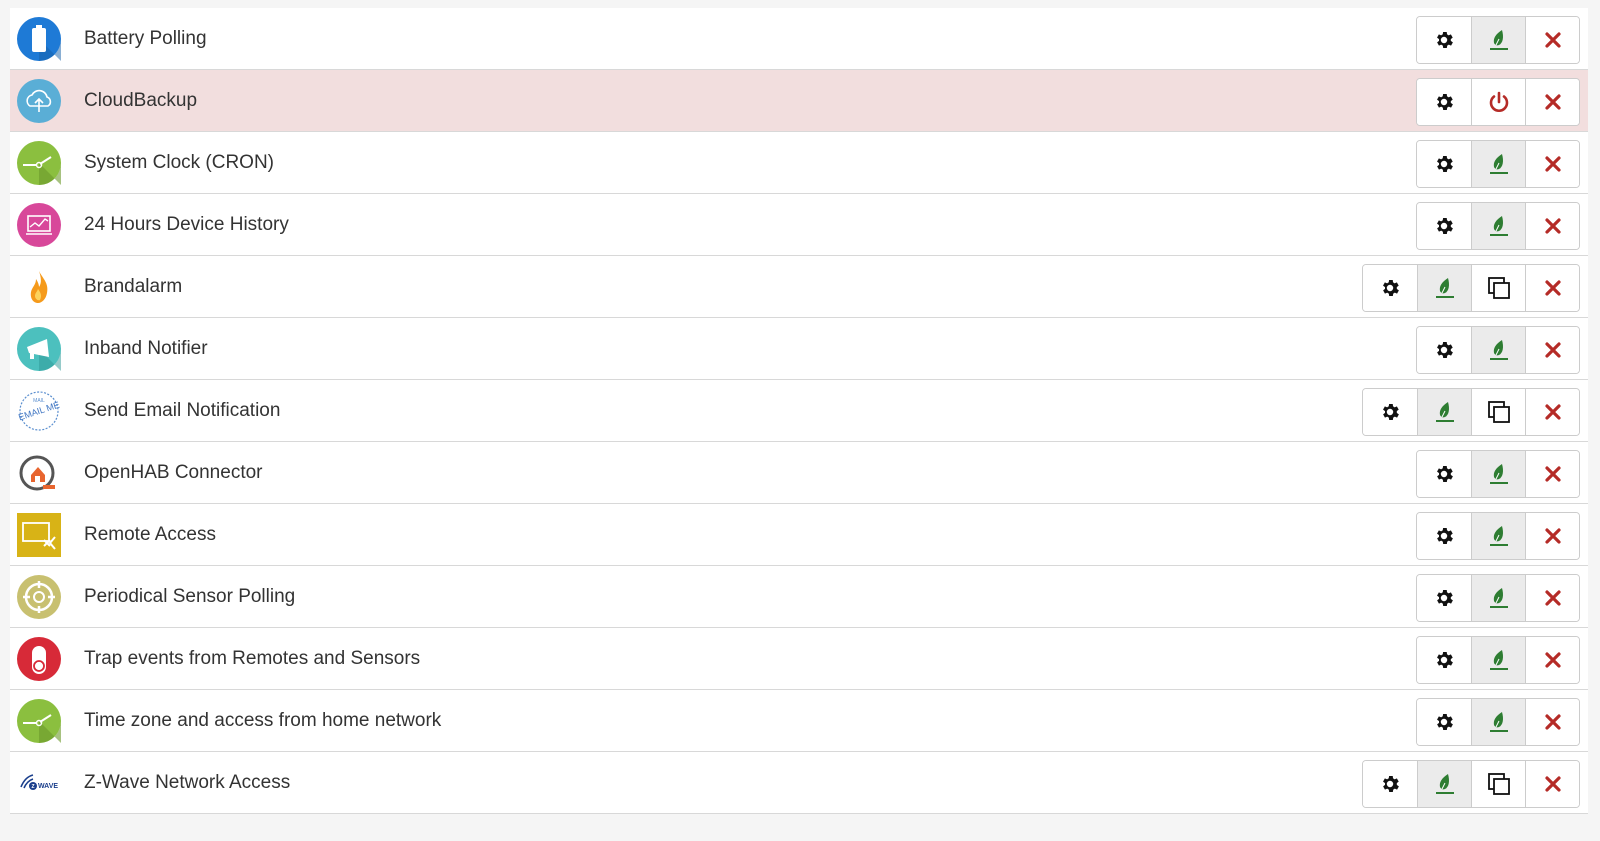 Image resolution: width=1600 pixels, height=841 pixels. Describe the element at coordinates (252, 659) in the screenshot. I see `app-title: Trap events from Remotes and Sensors` at that location.